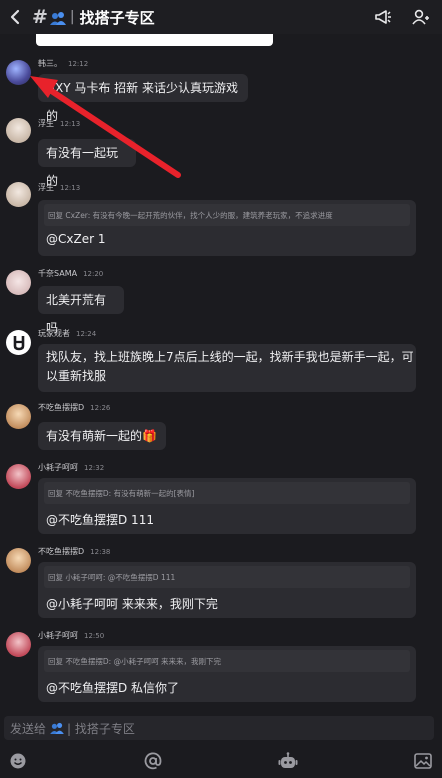  What do you see at coordinates (227, 674) in the screenshot?
I see `reply-message-bubble: 回复 不吃鱼摆摆D: @小耗子呵呵 来来来，我刚下完 @不吃鱼摆摆D 私信你了` at bounding box center [227, 674].